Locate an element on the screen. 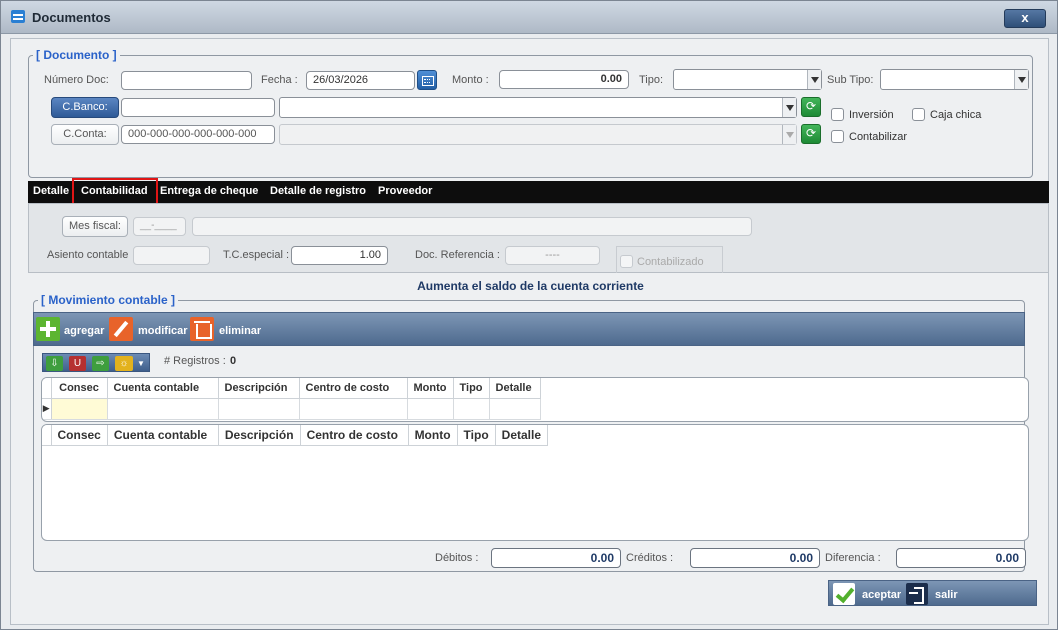 Image resolution: width=1058 pixels, height=630 pixels. move-down-icon: ⇩ is located at coordinates (54, 363).